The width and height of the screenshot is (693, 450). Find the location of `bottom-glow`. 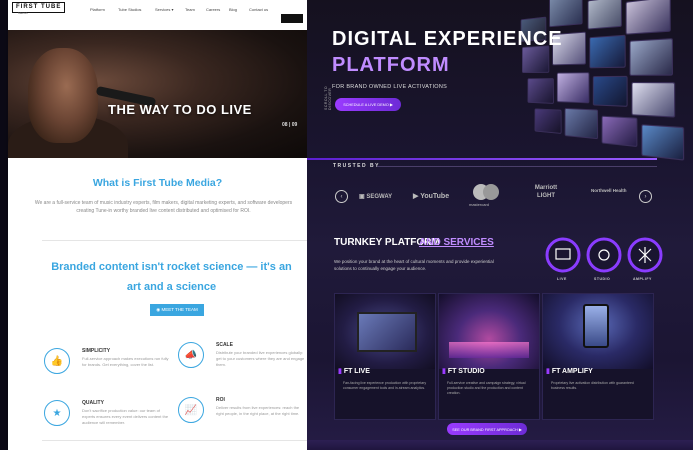

bottom-glow is located at coordinates (500, 445).